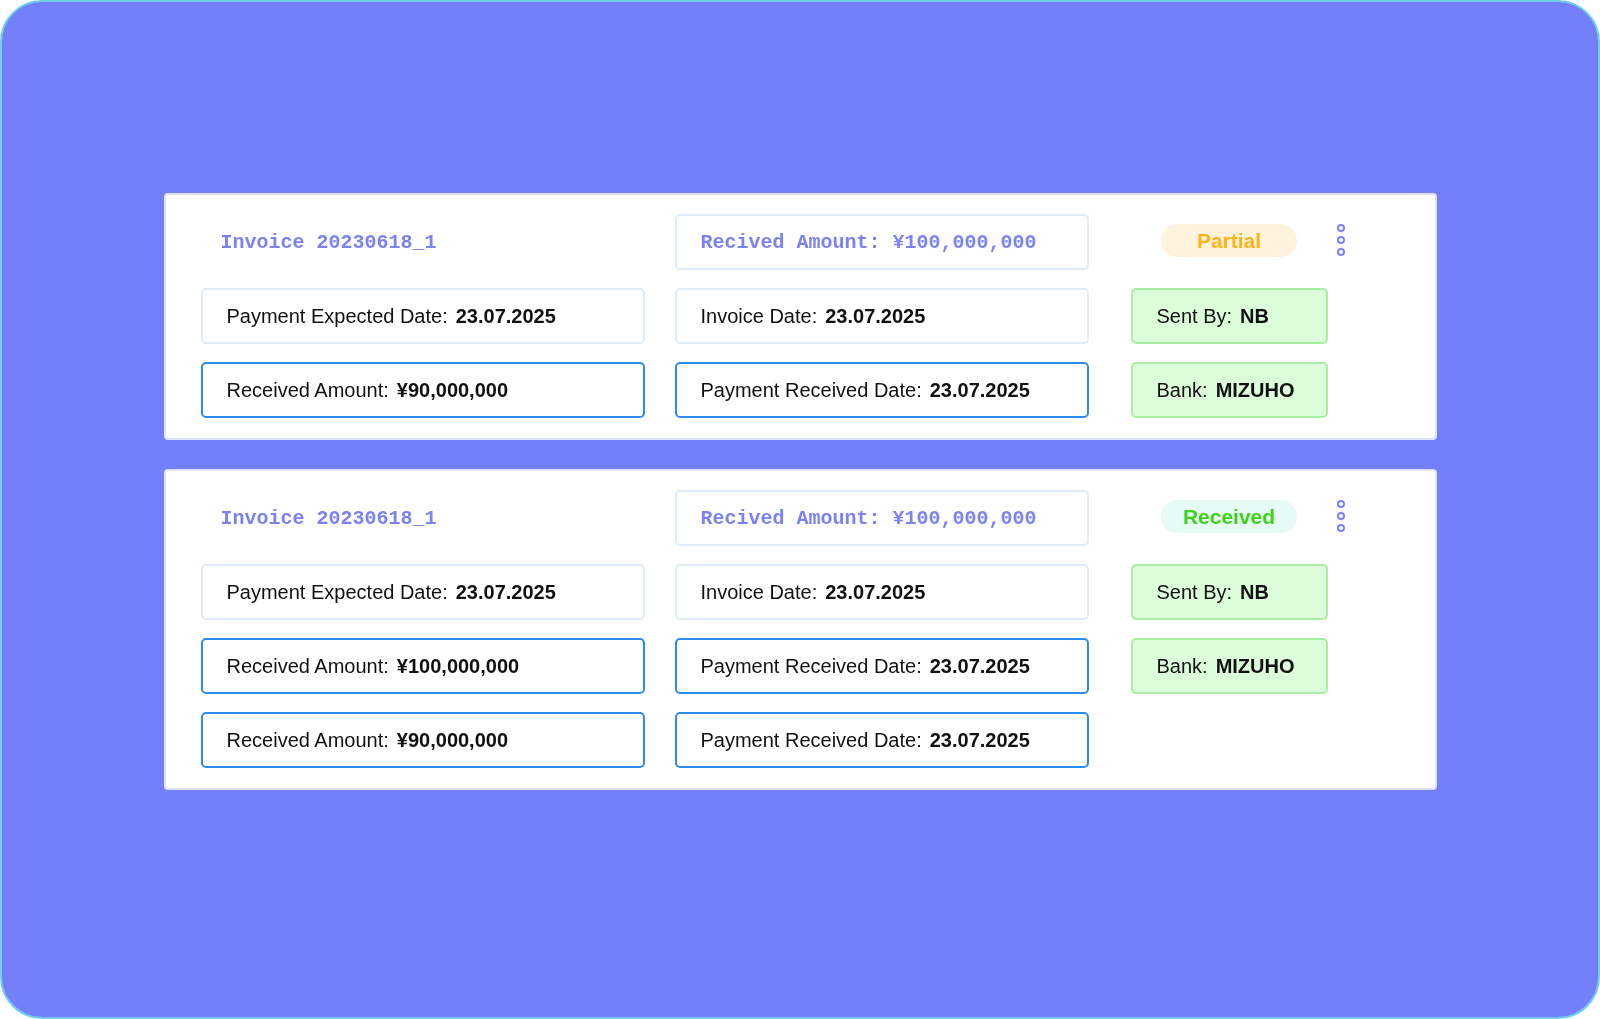 The width and height of the screenshot is (1600, 1019). I want to click on field-value: ¥100,000,000, so click(458, 666).